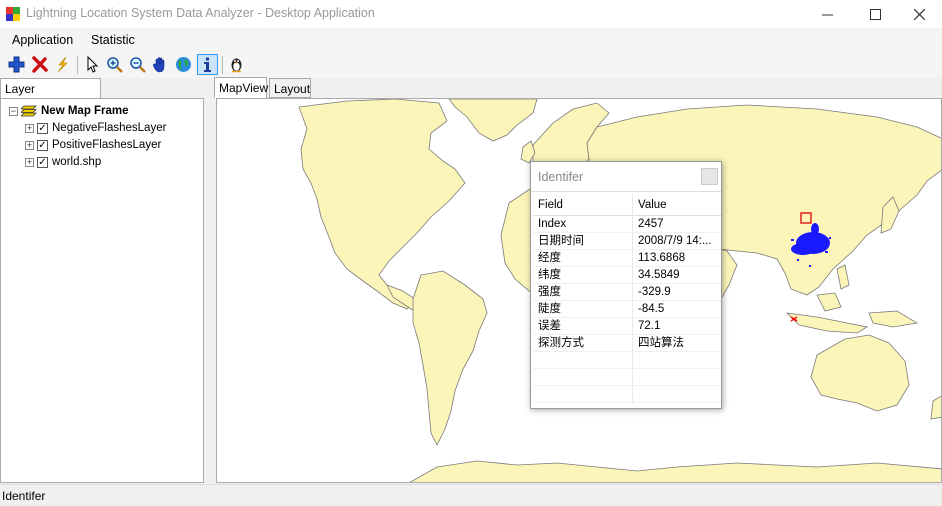 This screenshot has height=506, width=942. What do you see at coordinates (583, 309) in the screenshot?
I see `field-cell: 陡度` at bounding box center [583, 309].